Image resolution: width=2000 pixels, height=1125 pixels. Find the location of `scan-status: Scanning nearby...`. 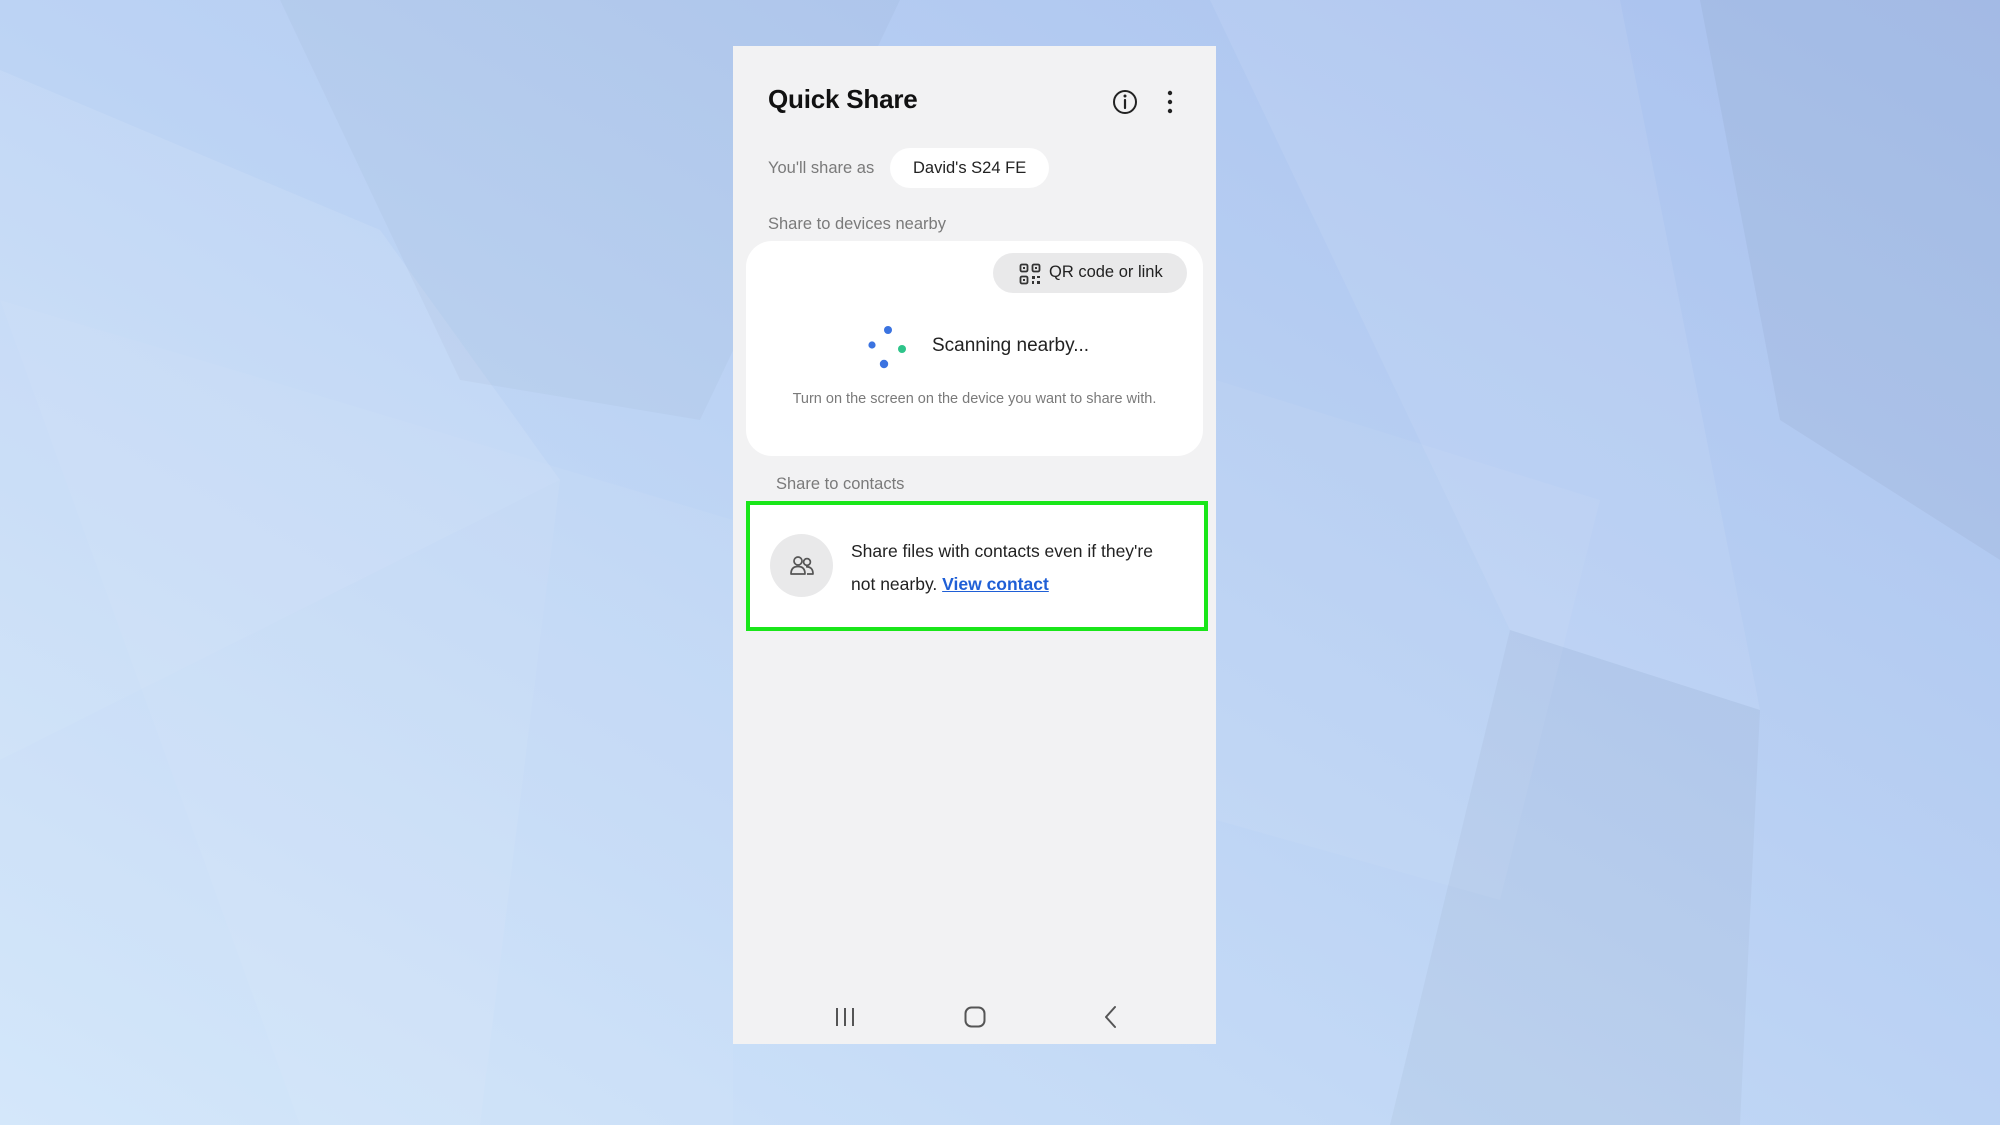

scan-status: Scanning nearby... is located at coordinates (1011, 345).